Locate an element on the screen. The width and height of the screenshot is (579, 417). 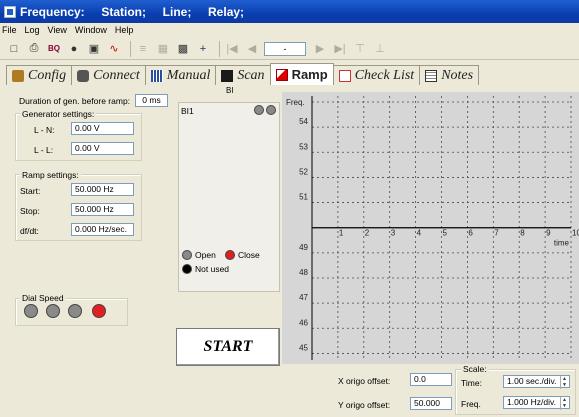
menu-help: Help is located at coordinates (124, 30).